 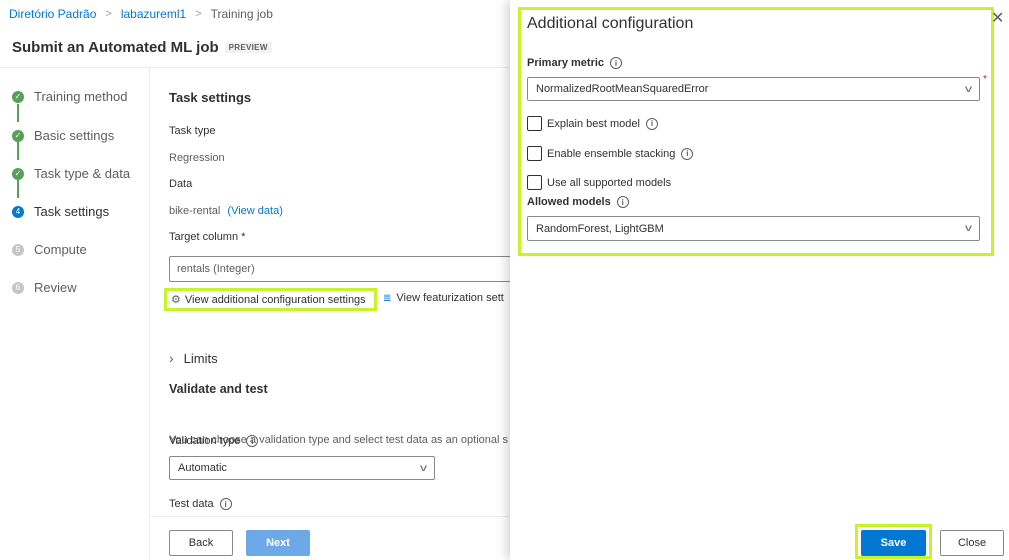 I want to click on view-data-link: (View data), so click(x=254, y=211).